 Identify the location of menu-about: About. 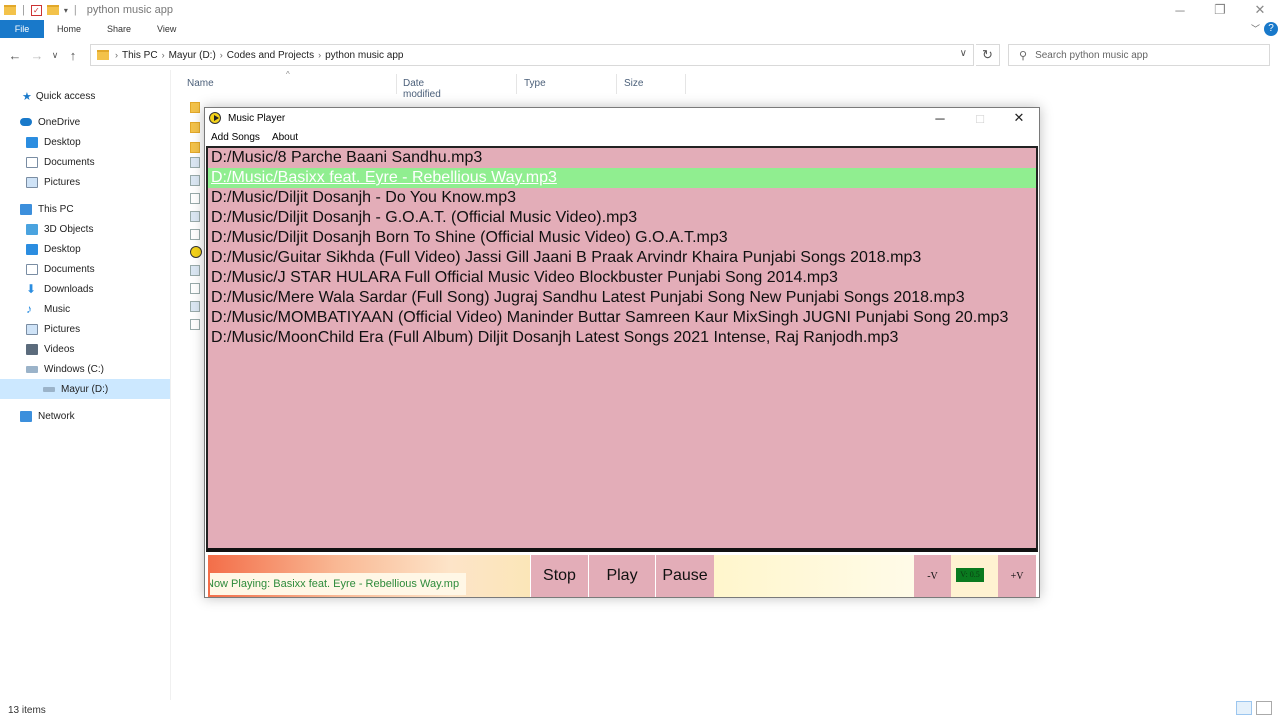
(285, 137).